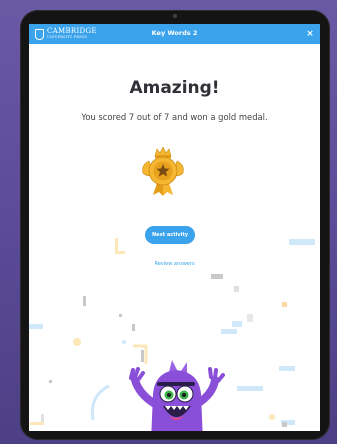 This screenshot has height=444, width=337. I want to click on monster-body, so click(177, 400).